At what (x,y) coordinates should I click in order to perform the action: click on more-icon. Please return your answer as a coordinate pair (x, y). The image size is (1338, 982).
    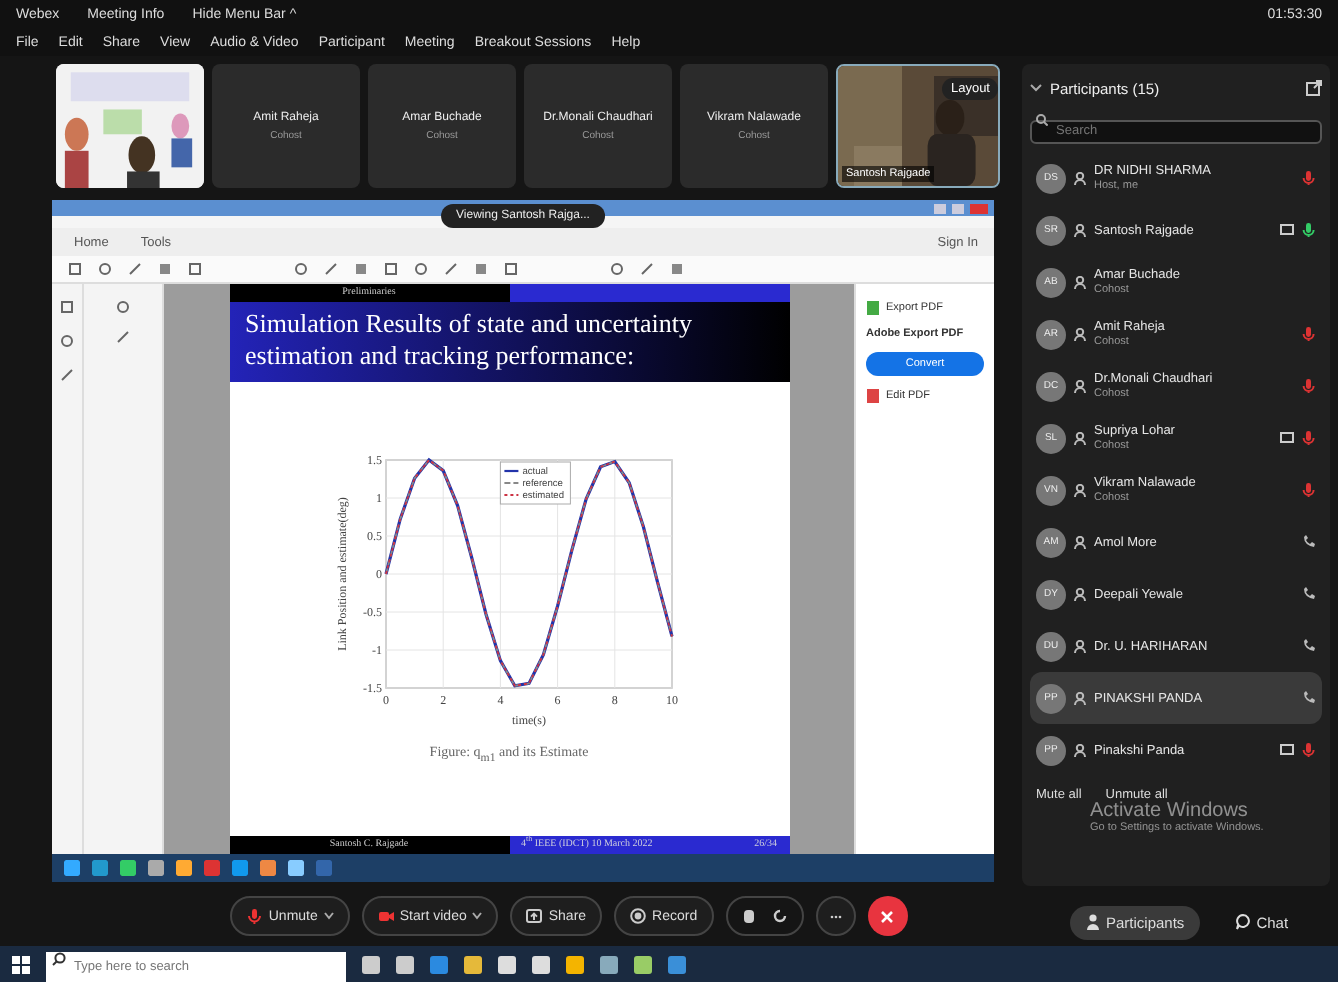
    Looking at the image, I should click on (835, 916).